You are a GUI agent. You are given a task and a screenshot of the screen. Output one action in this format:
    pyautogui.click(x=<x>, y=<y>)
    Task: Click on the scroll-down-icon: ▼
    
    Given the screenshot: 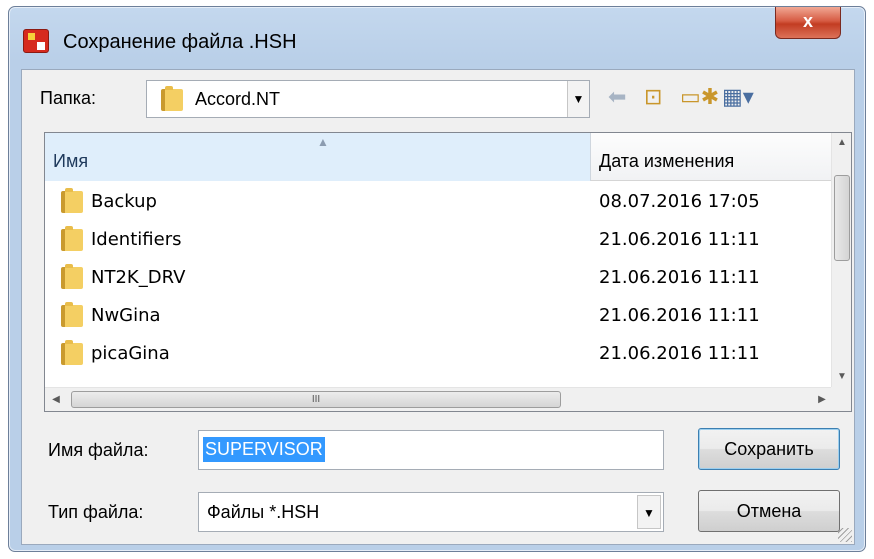 What is the action you would take?
    pyautogui.click(x=841, y=377)
    